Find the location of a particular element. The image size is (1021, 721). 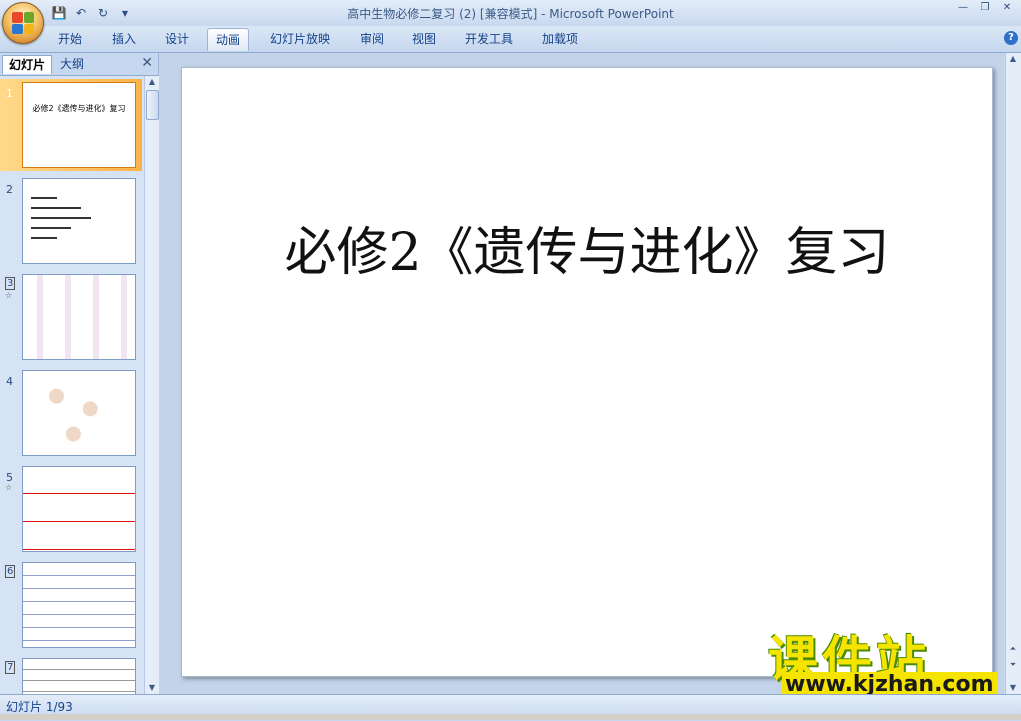

thumbnail-slide-5: 5 ☆ is located at coordinates (71, 509).